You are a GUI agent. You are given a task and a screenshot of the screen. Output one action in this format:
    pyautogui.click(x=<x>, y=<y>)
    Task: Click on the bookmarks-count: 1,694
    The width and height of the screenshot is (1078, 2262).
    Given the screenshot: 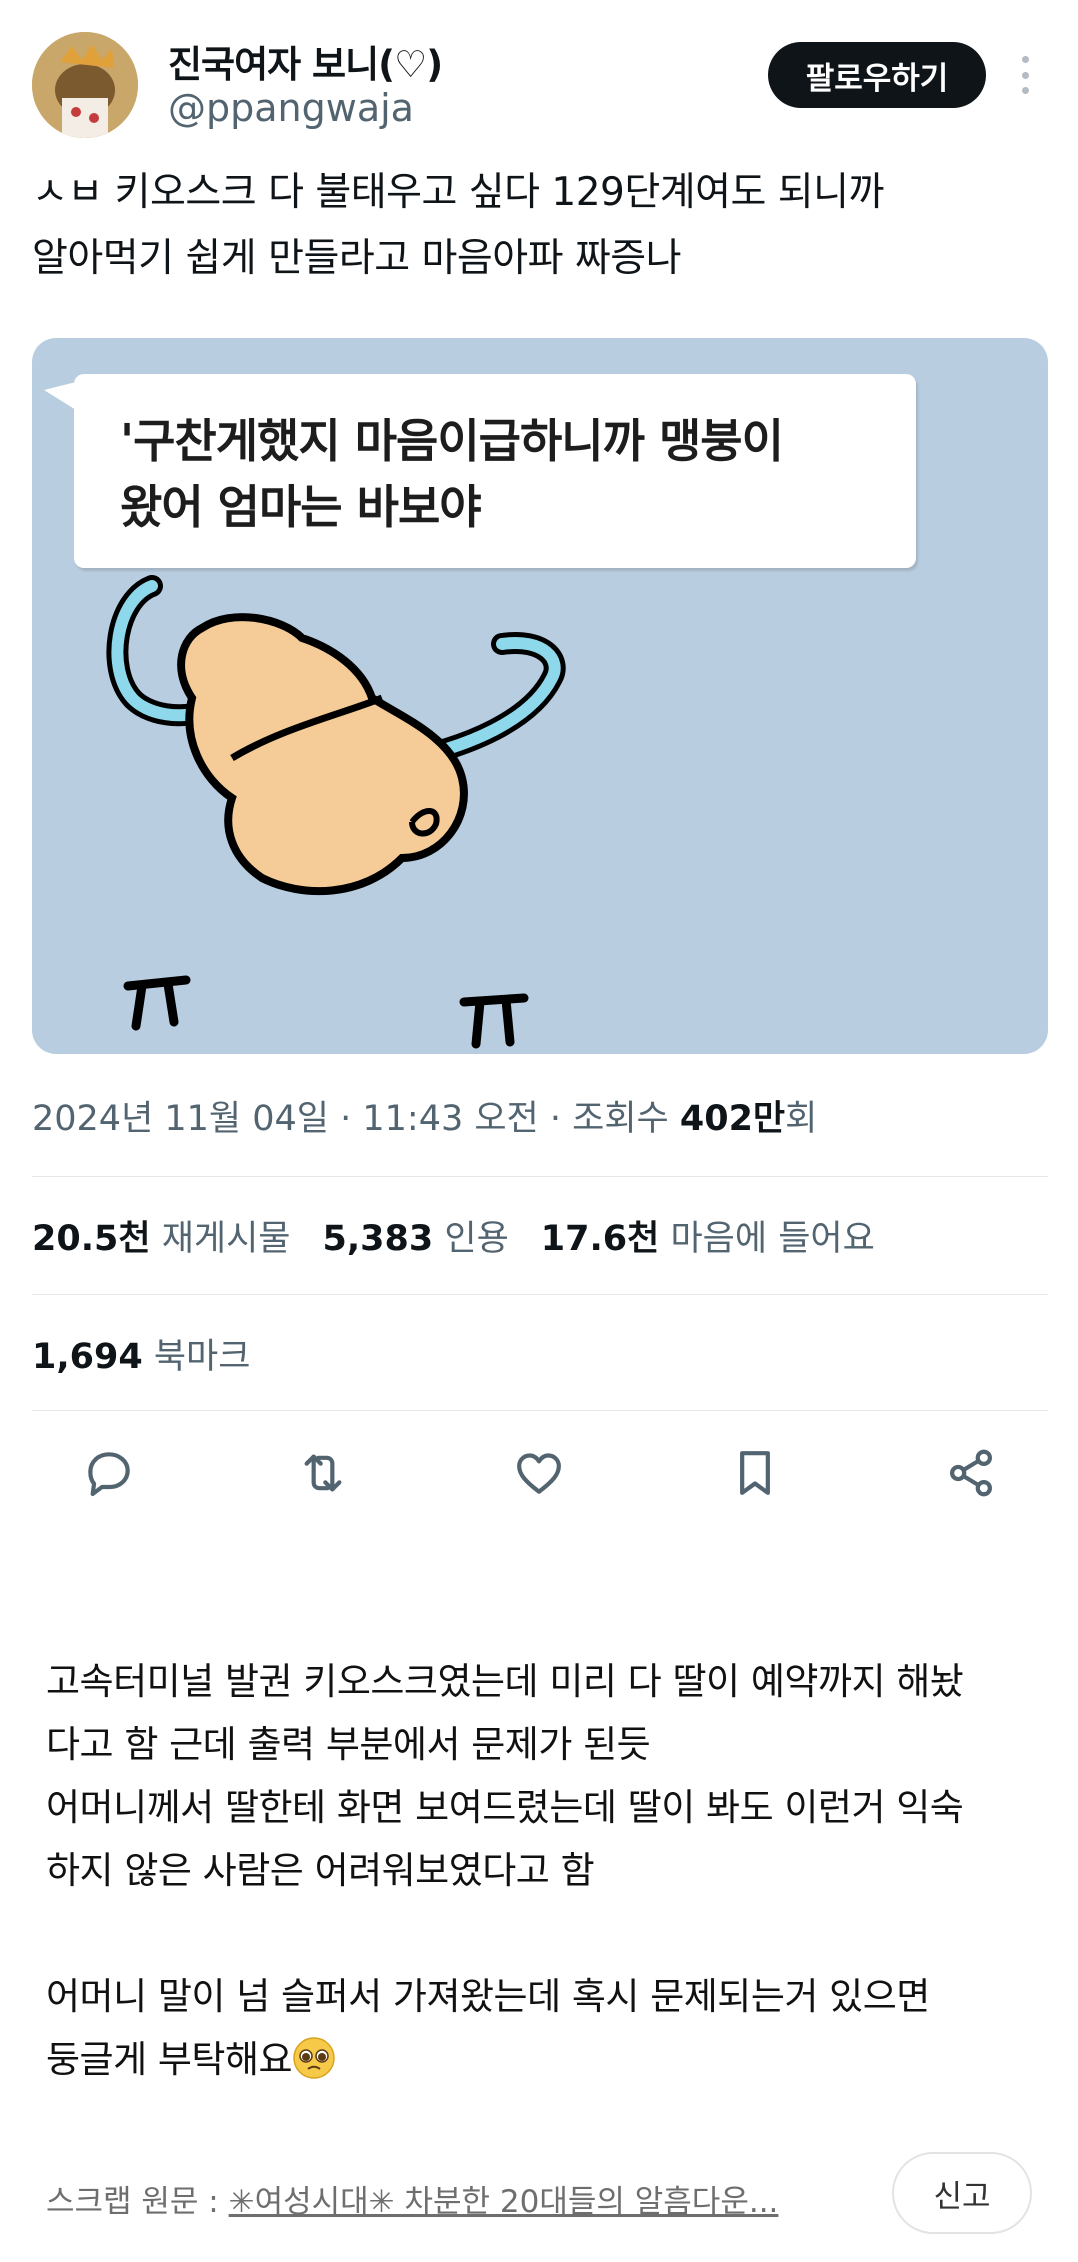 What is the action you would take?
    pyautogui.click(x=87, y=1357)
    